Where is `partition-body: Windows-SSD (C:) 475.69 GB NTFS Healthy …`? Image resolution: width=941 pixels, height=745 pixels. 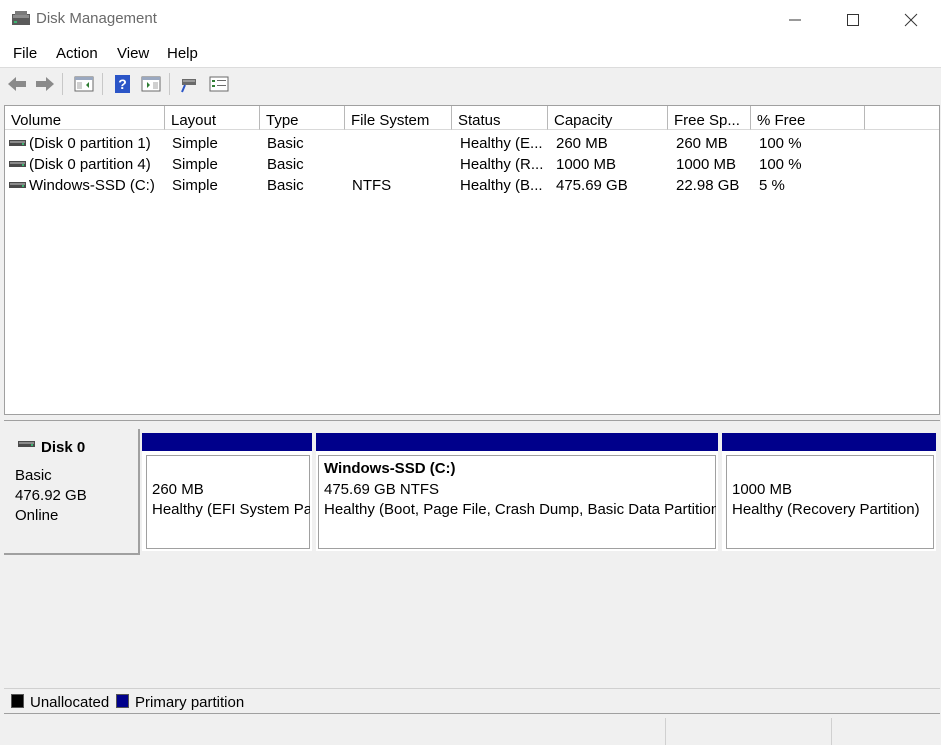 partition-body: Windows-SSD (C:) 475.69 GB NTFS Healthy … is located at coordinates (517, 502).